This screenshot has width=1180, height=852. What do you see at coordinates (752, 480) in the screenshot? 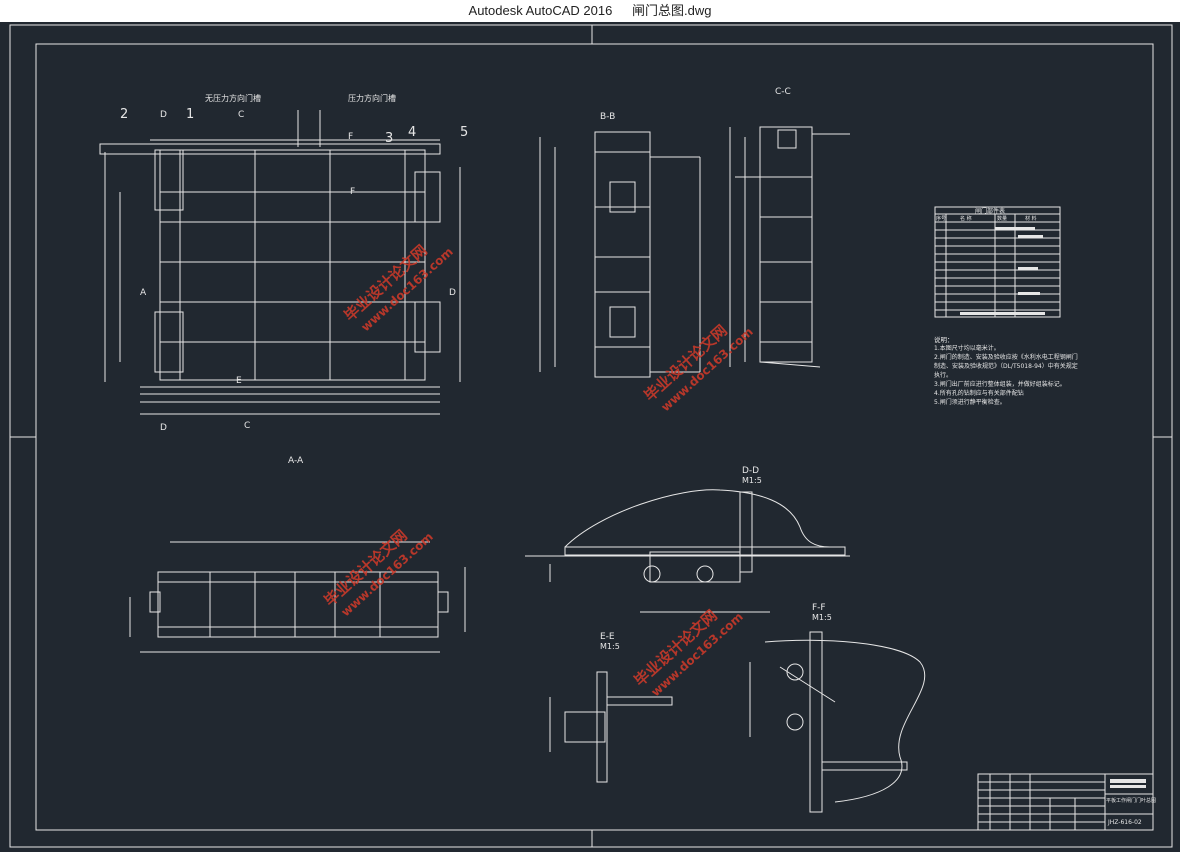
I see `label-dd-scale: M1:5` at bounding box center [752, 480].